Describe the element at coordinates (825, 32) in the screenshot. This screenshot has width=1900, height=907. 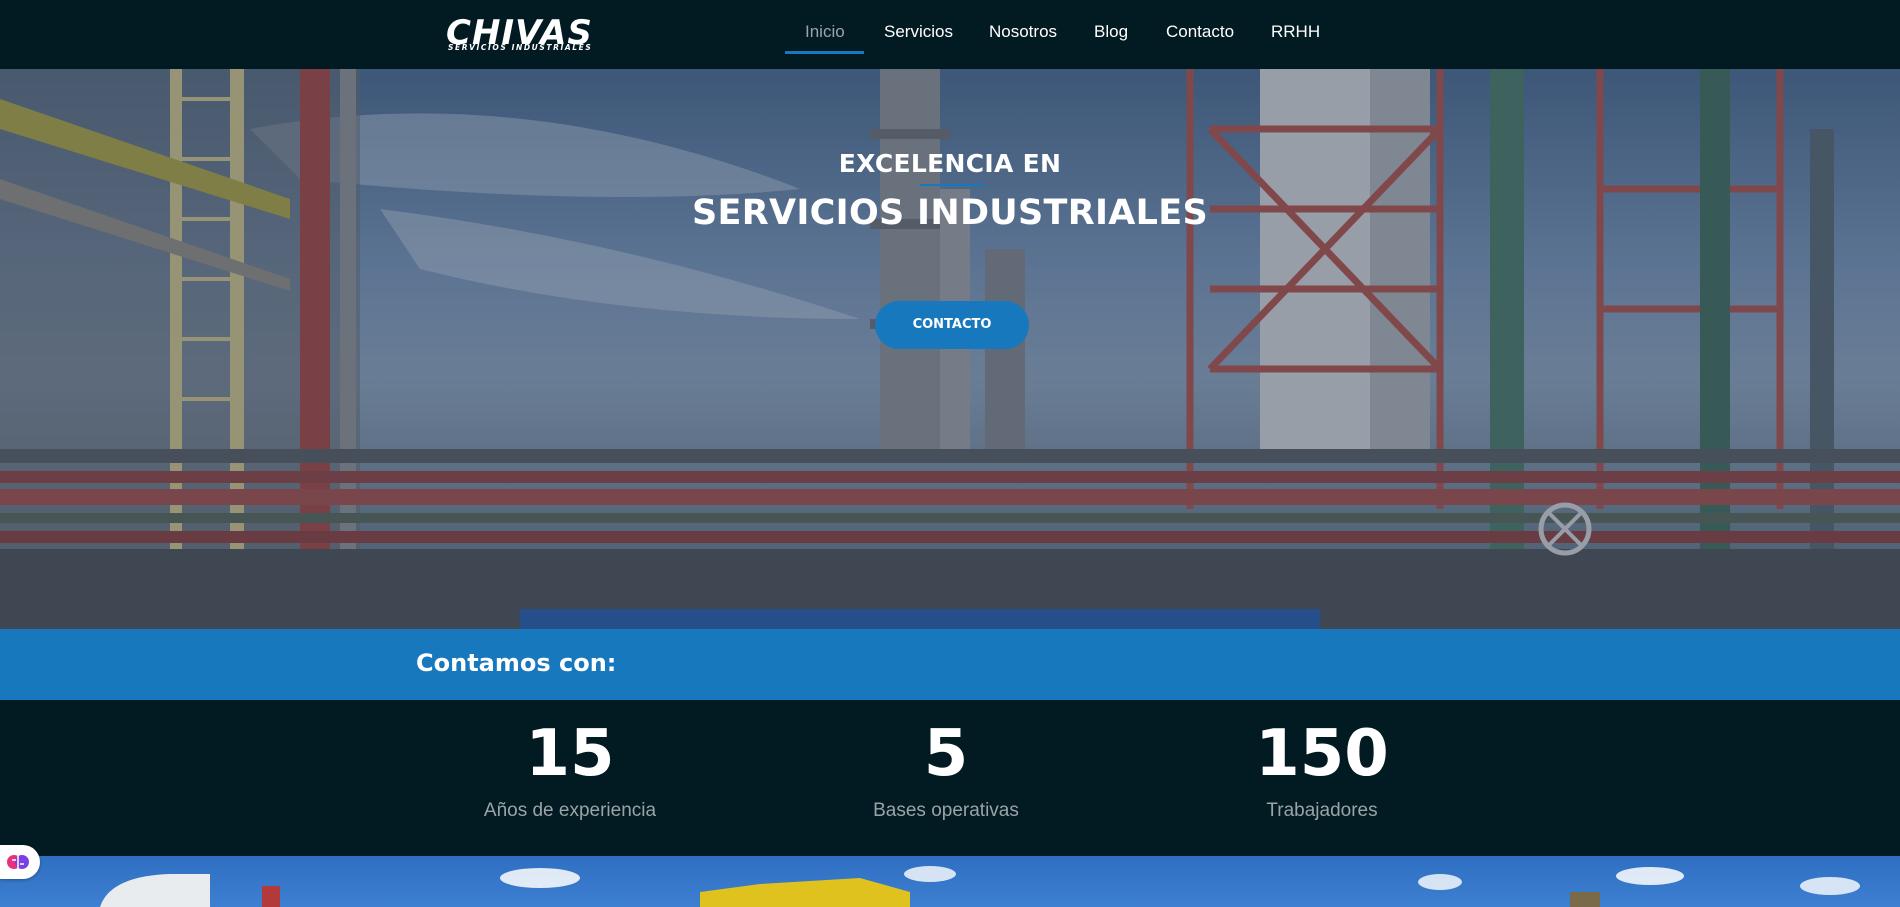
I see `nav-item-inicio: Inicio` at that location.